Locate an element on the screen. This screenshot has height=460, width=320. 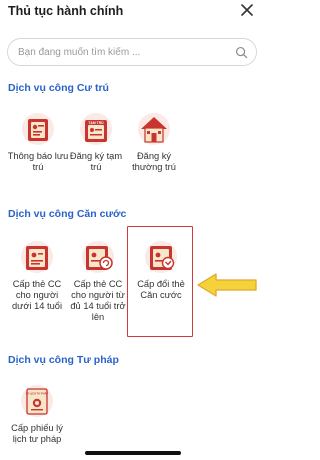
service-label: Đăng ký thường trú is located at coordinates (154, 161).